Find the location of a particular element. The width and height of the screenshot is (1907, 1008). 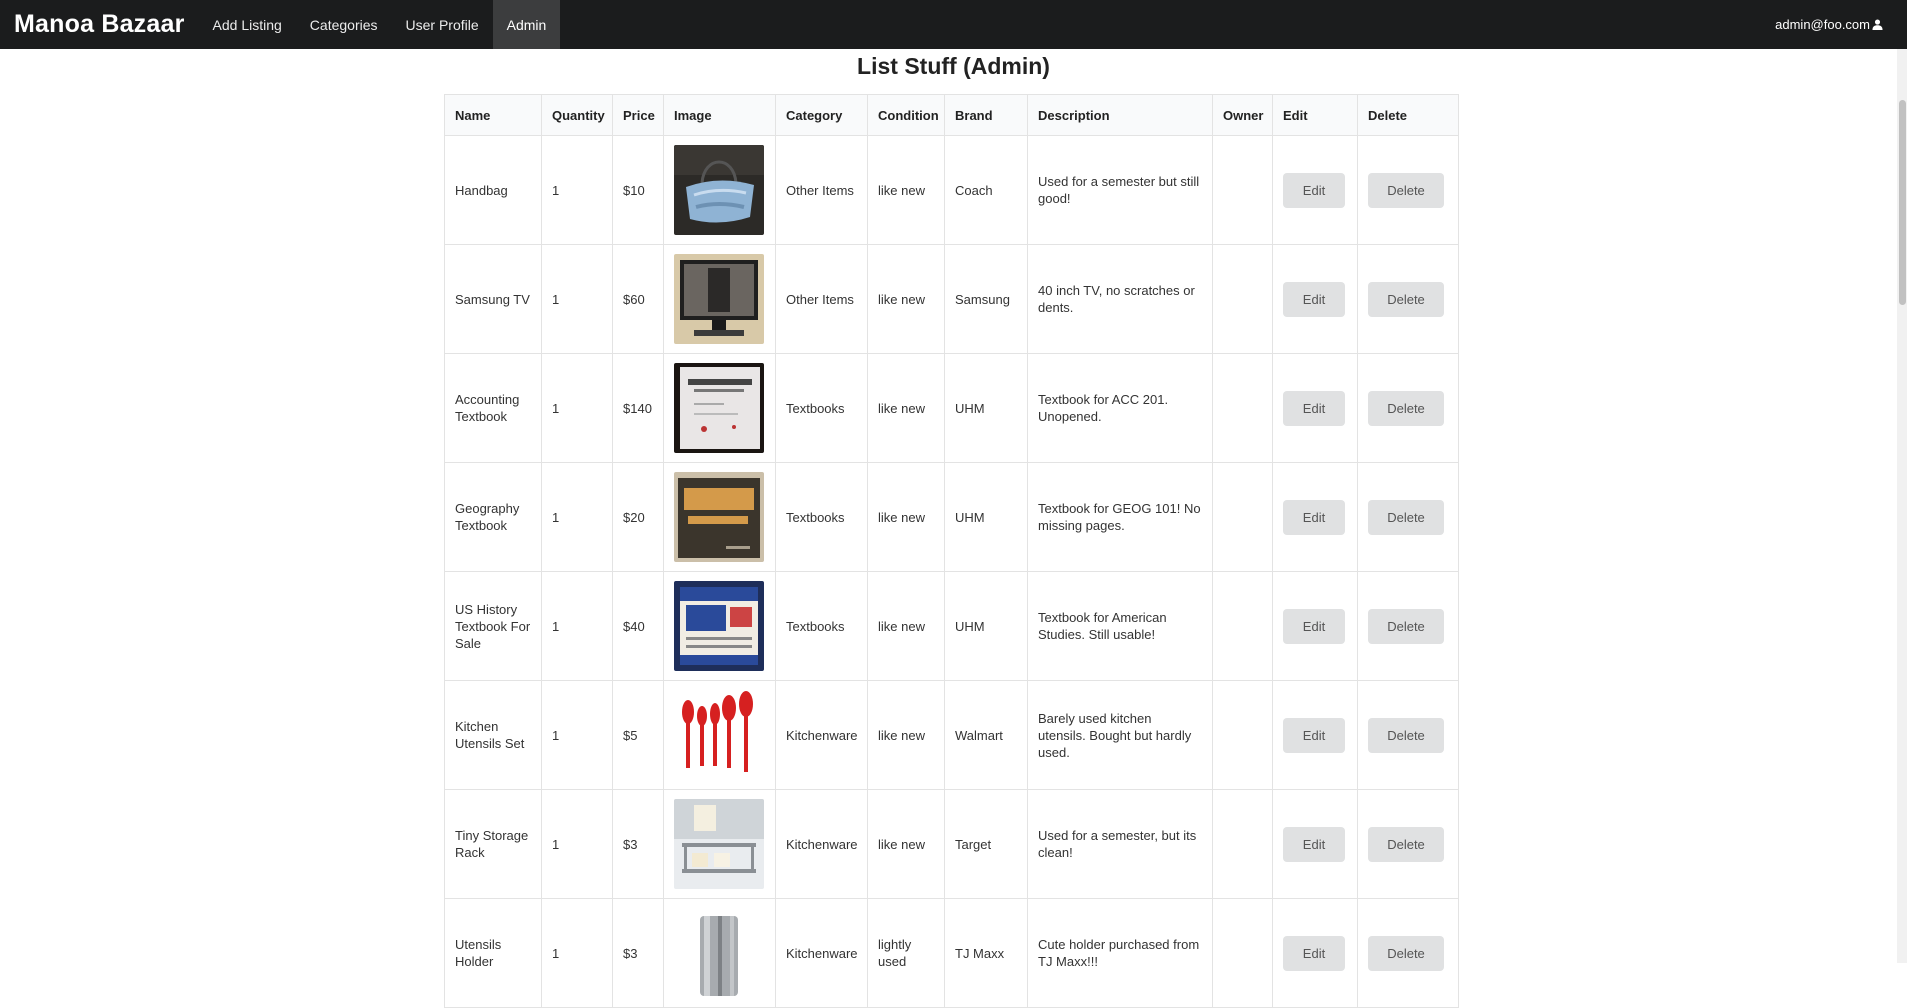

nav-admin: Admin is located at coordinates (526, 24).